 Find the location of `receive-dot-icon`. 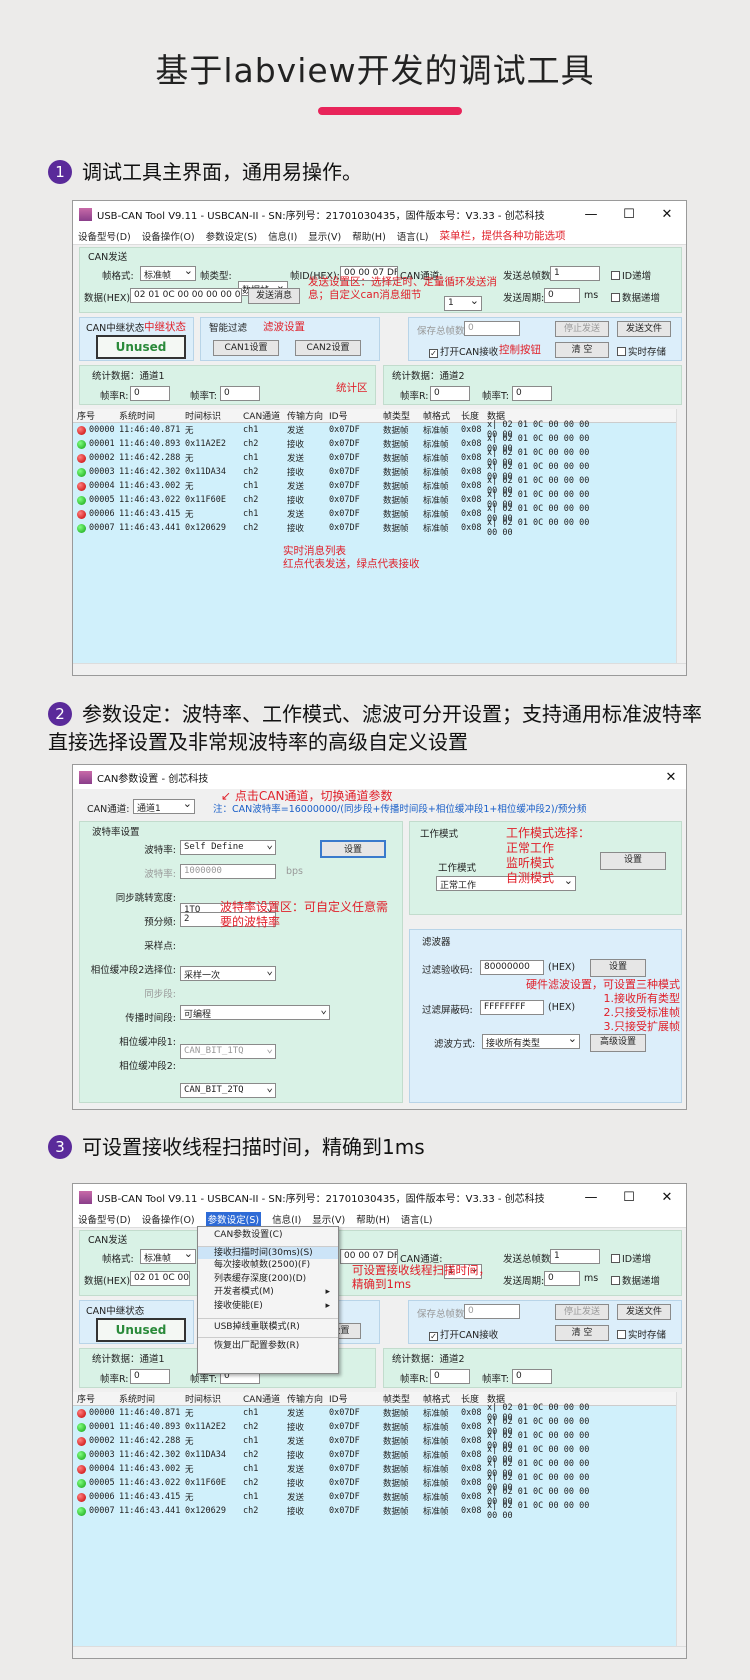

receive-dot-icon is located at coordinates (81, 472).